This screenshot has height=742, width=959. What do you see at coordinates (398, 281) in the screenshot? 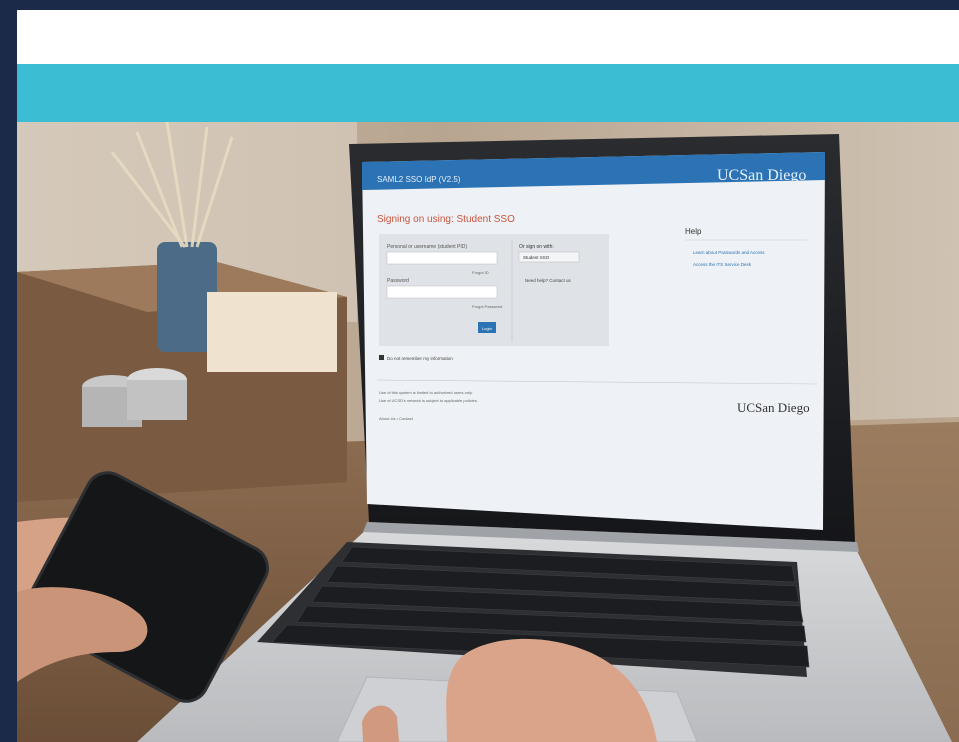
I see `password-label: Password` at bounding box center [398, 281].